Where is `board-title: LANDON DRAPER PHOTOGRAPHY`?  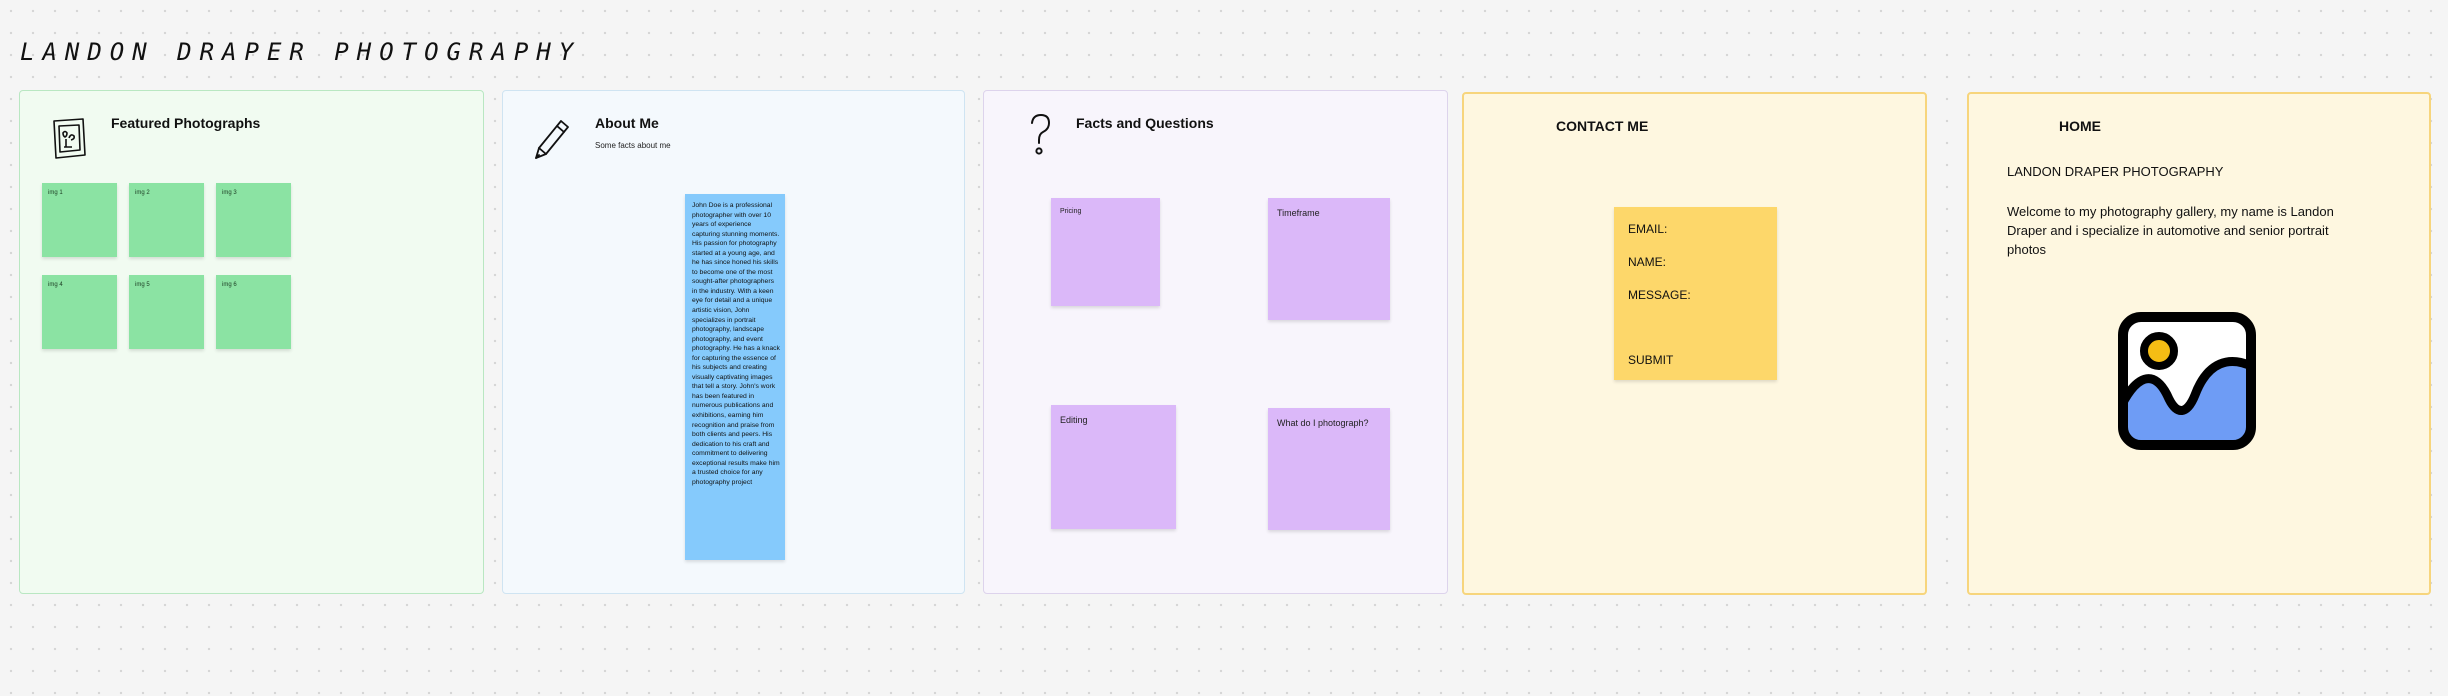
board-title: LANDON DRAPER PHOTOGRAPHY is located at coordinates (301, 52).